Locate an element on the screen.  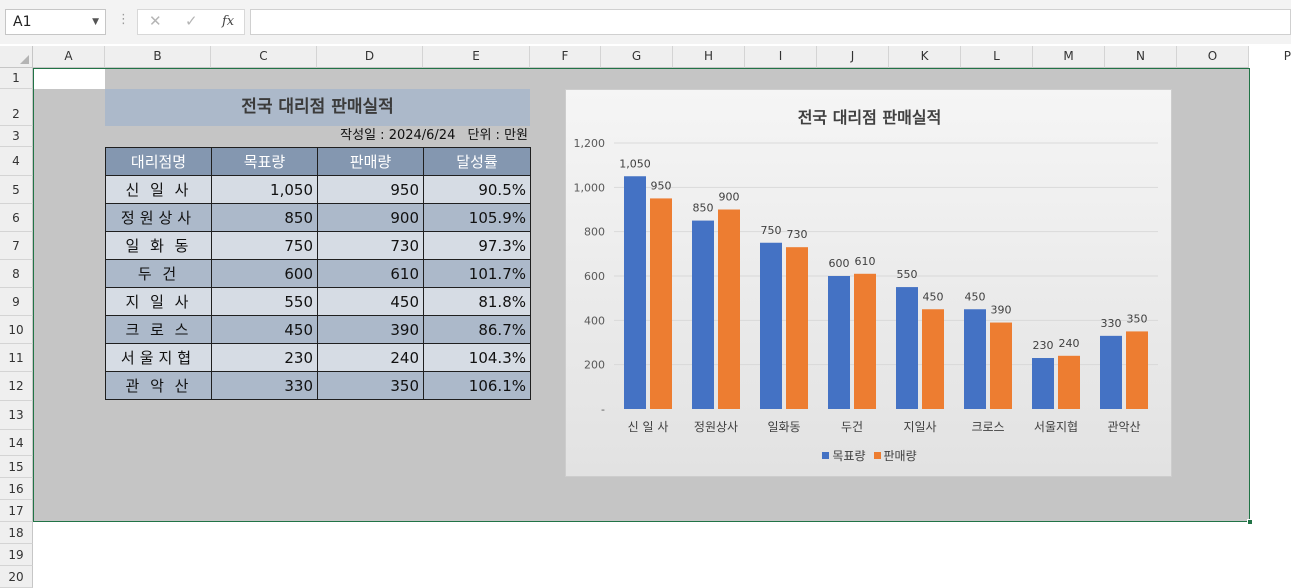
target-cell: 750 is located at coordinates (264, 245).